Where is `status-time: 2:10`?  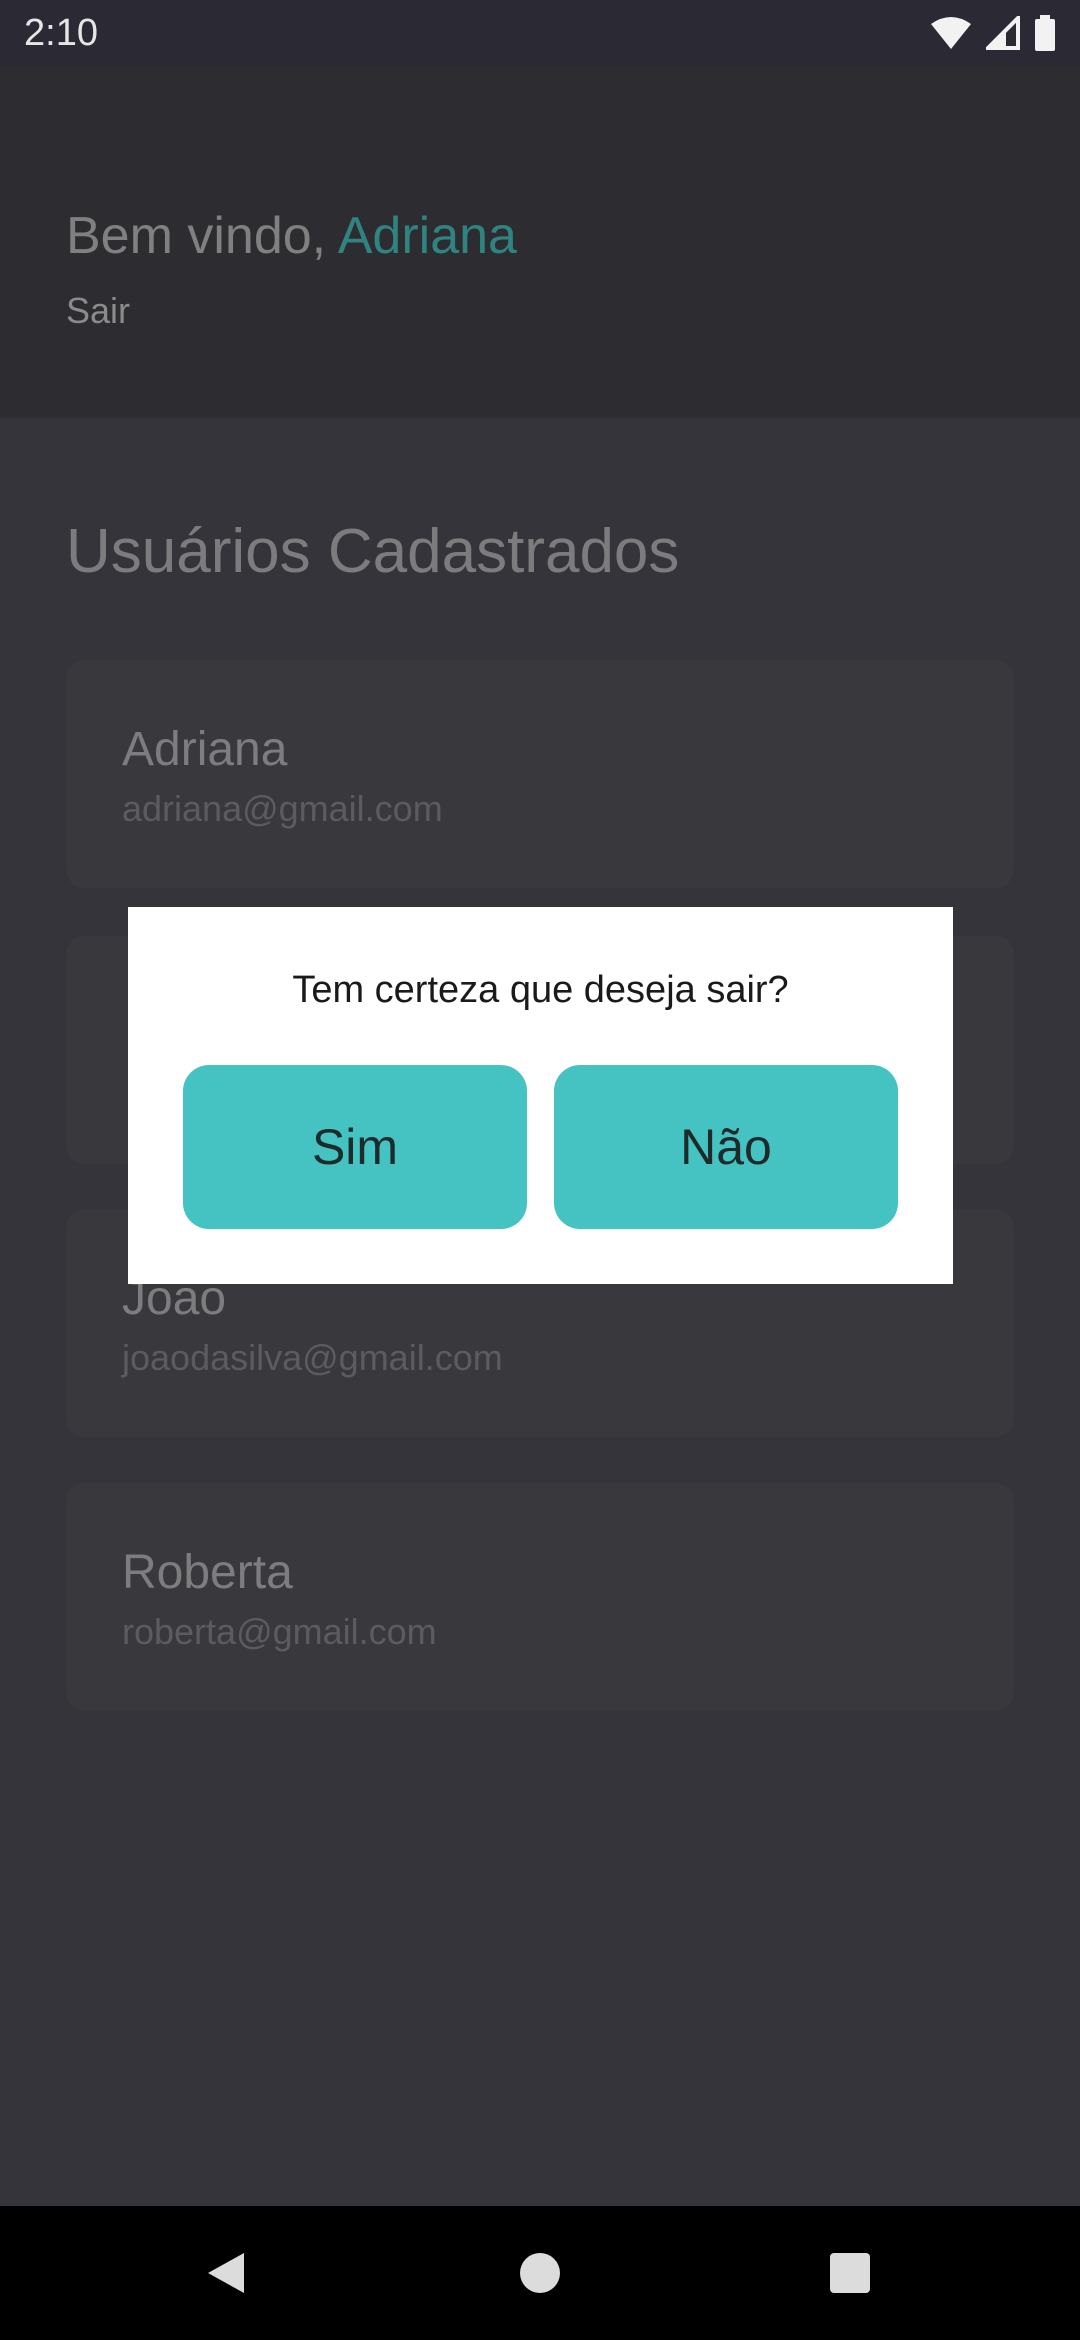 status-time: 2:10 is located at coordinates (61, 32).